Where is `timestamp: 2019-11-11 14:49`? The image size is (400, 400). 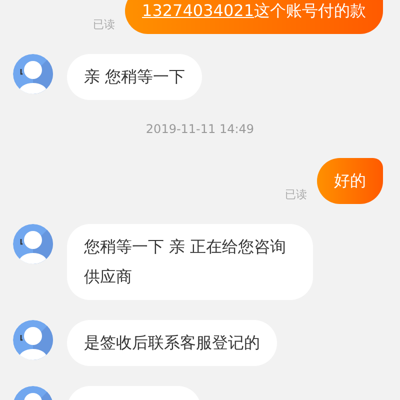
timestamp: 2019-11-11 14:49 is located at coordinates (200, 129).